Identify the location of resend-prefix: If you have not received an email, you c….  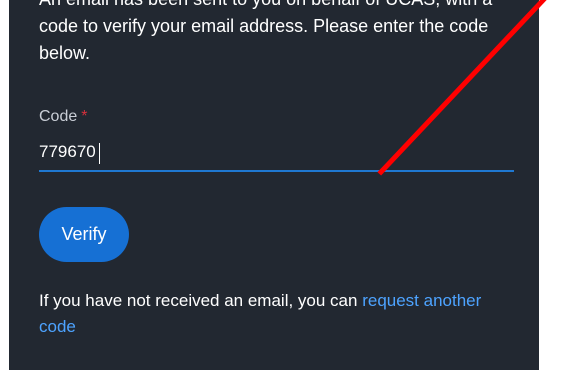
(201, 300).